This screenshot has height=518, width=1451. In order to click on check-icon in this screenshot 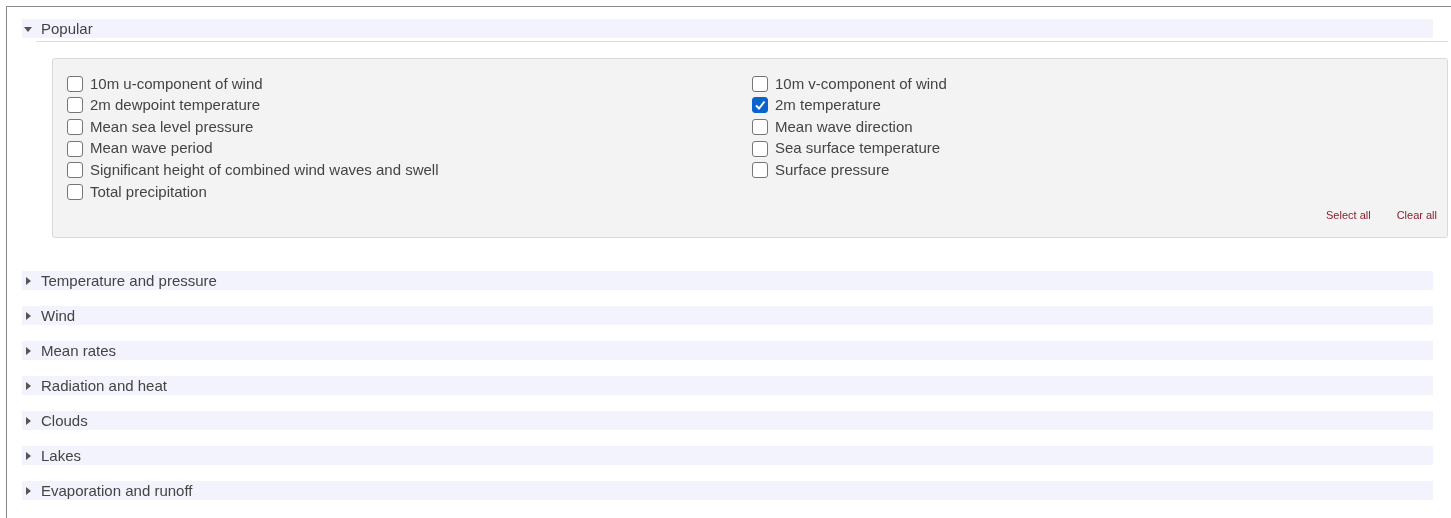, I will do `click(760, 105)`.